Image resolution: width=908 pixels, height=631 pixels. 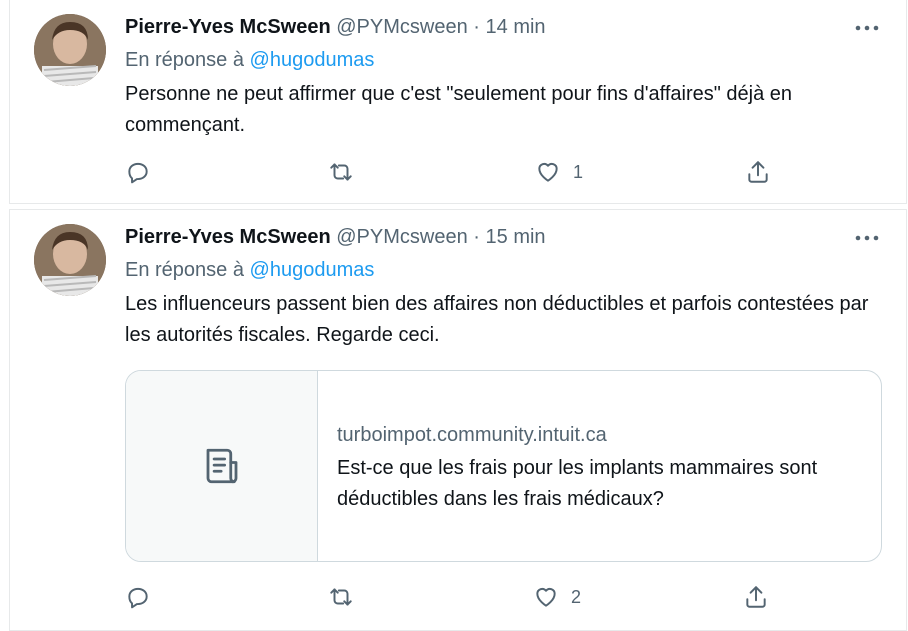 I want to click on like-count: 1, so click(x=578, y=171).